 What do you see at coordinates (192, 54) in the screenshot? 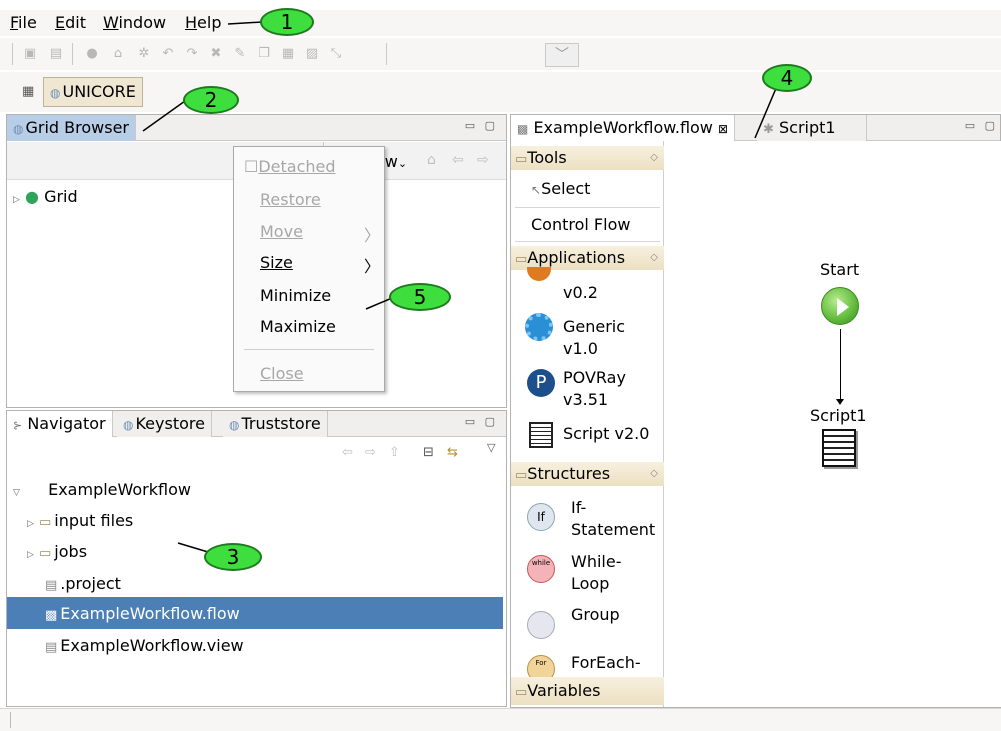
I see `redo-icon: ↷` at bounding box center [192, 54].